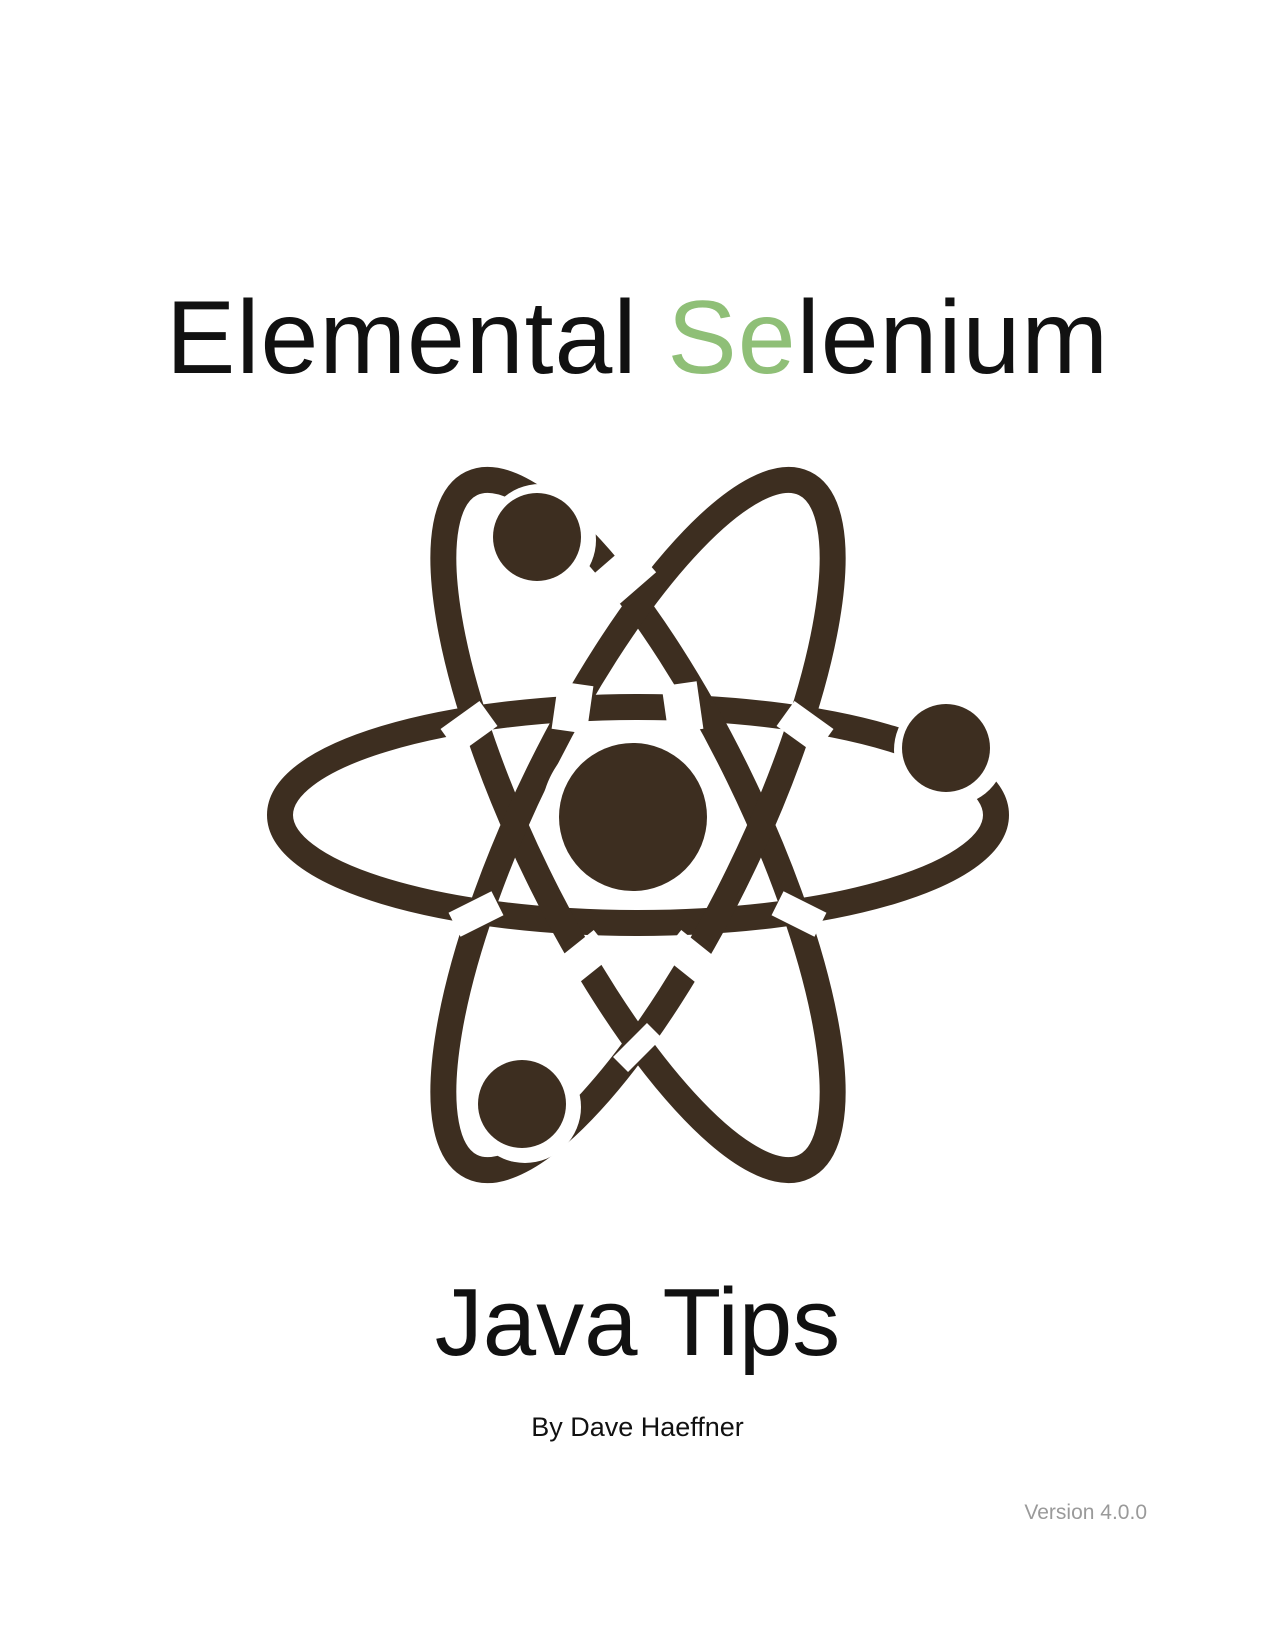 The width and height of the screenshot is (1275, 1650). Describe the element at coordinates (522, 1104) in the screenshot. I see `electron-bottom-left` at that location.